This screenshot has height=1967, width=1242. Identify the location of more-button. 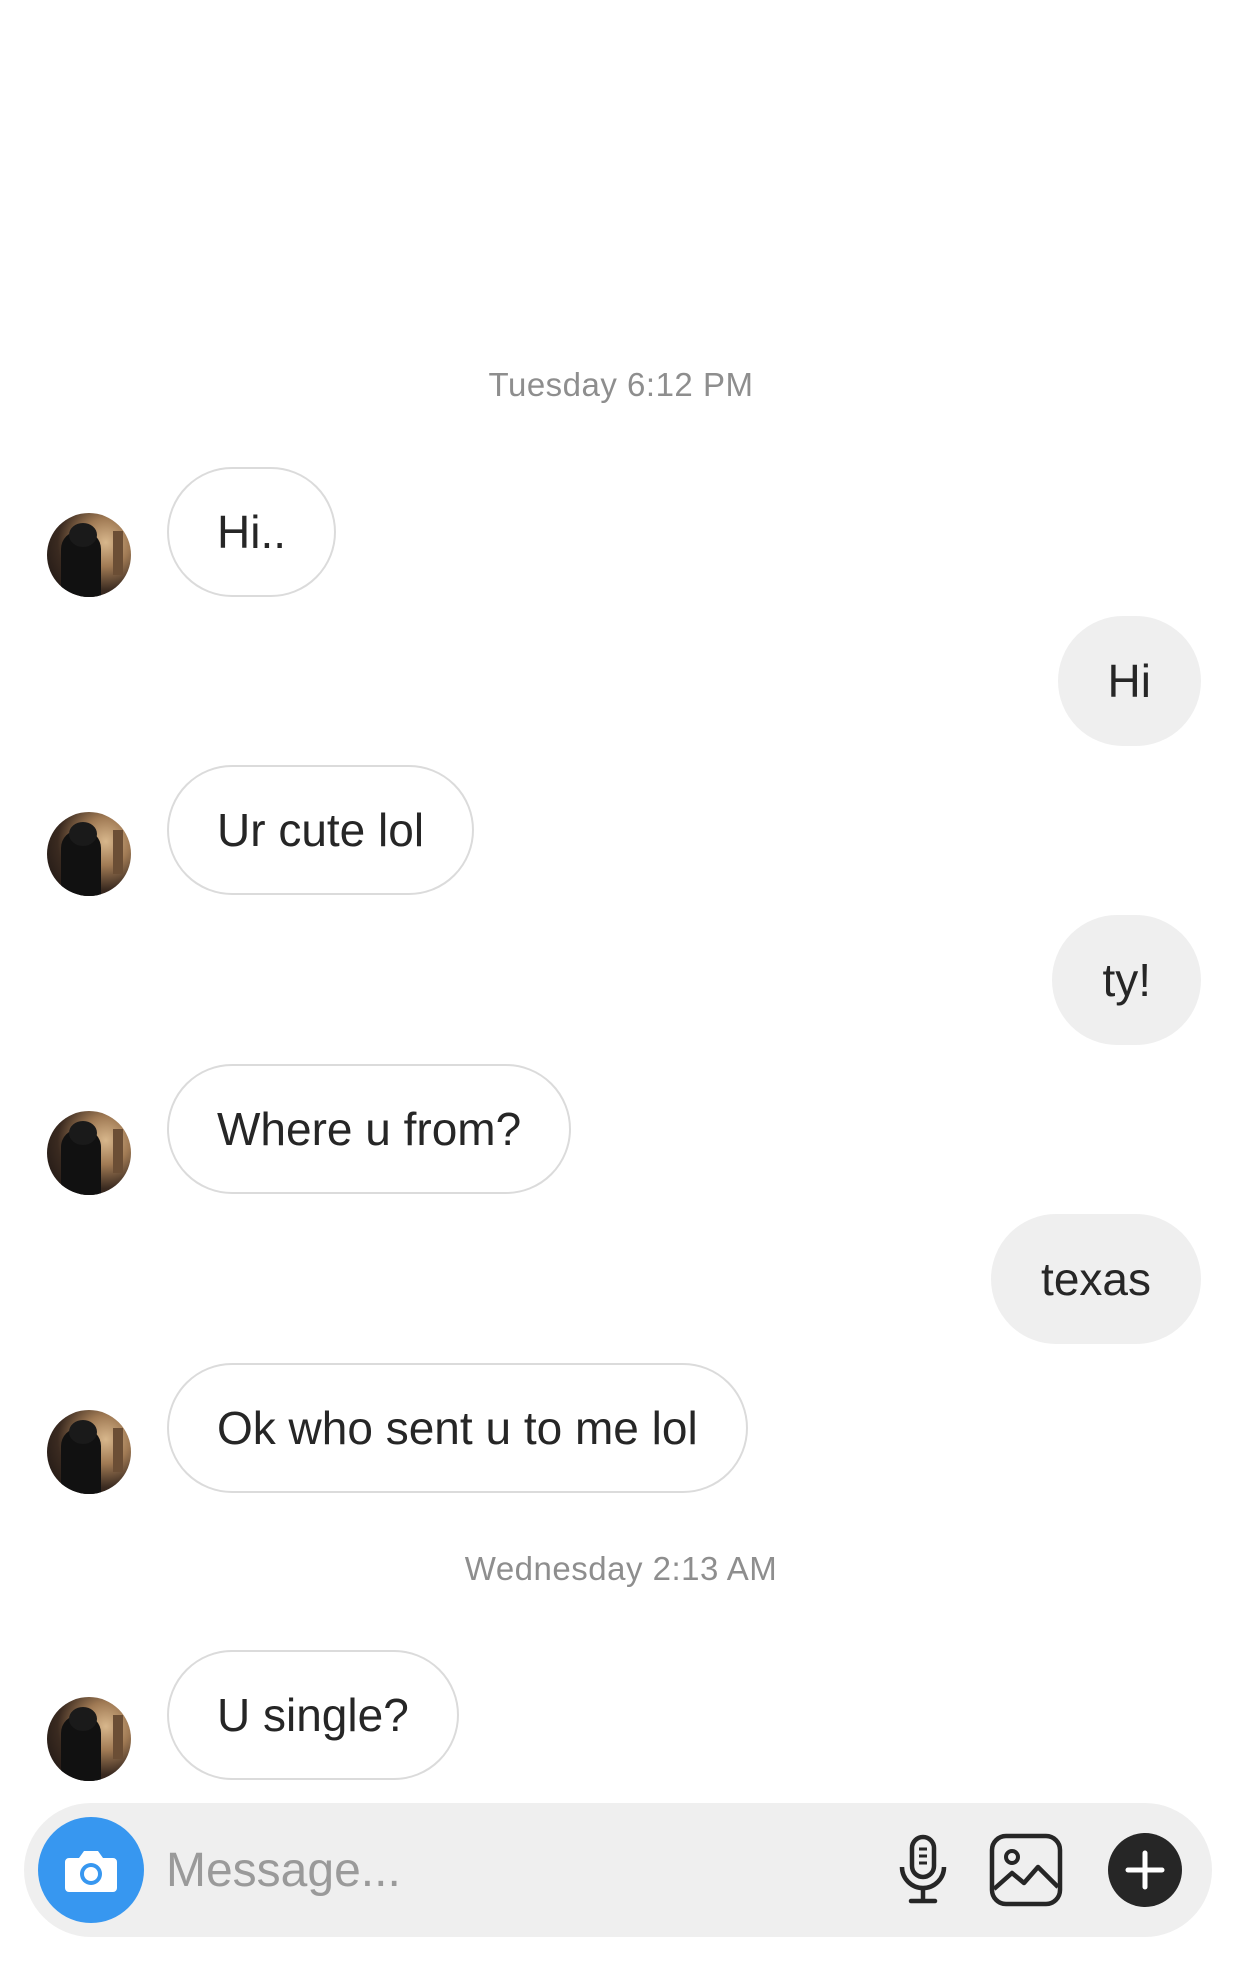
(1145, 1870).